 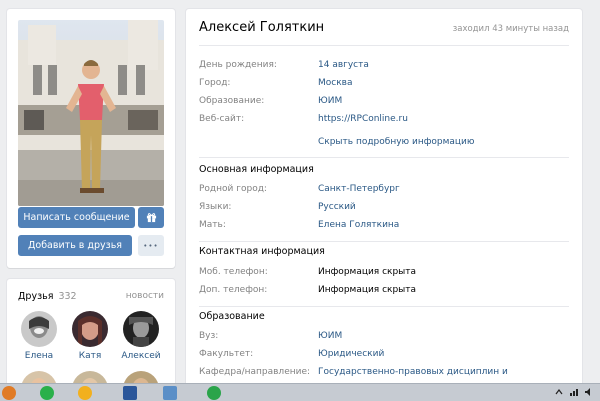 What do you see at coordinates (9, 393) in the screenshot?
I see `firefox-icon` at bounding box center [9, 393].